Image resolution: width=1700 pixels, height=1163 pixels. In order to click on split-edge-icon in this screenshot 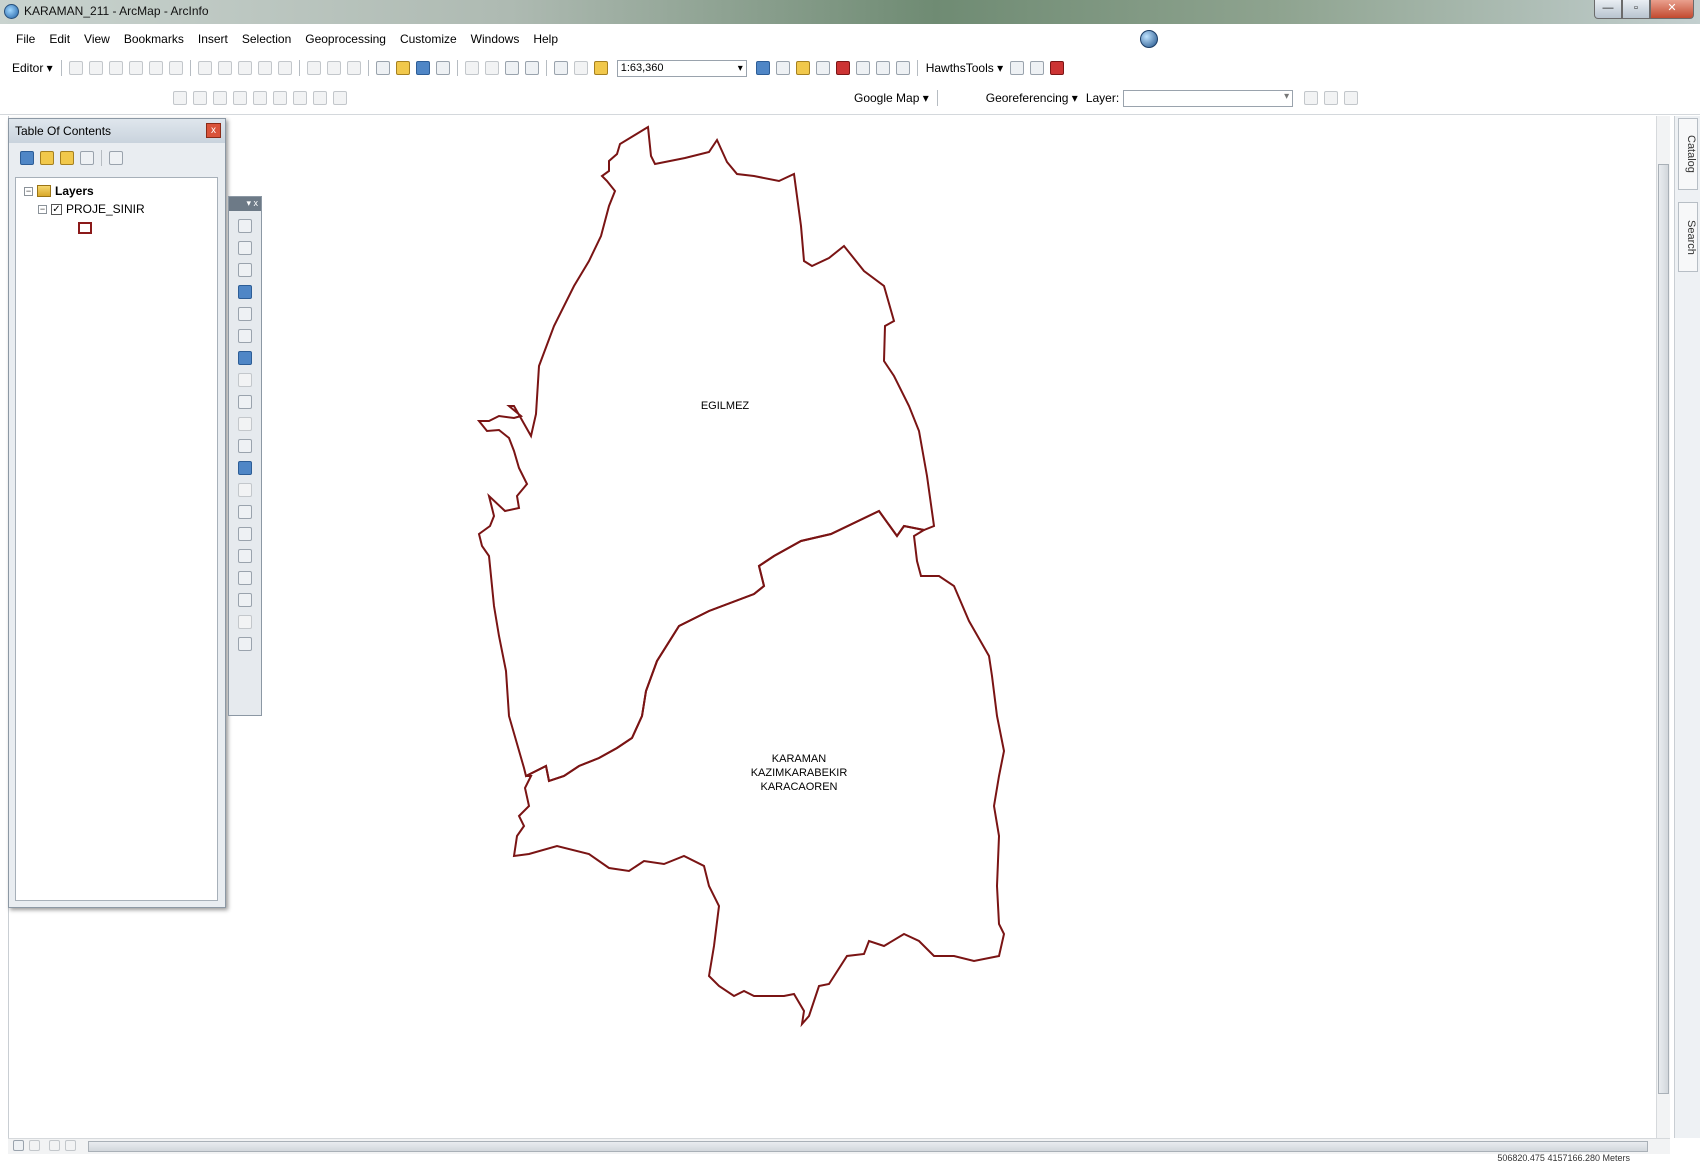, I will do `click(220, 98)`.